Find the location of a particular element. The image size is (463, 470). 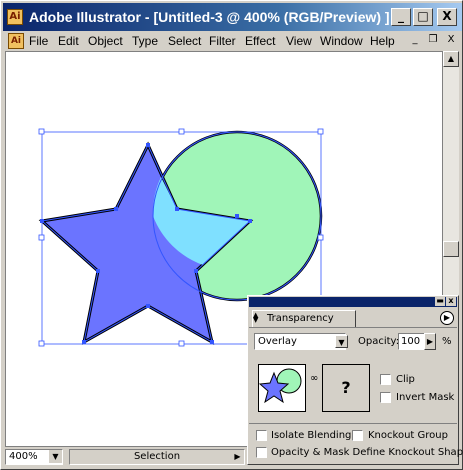

handle-middle-left is located at coordinates (41, 237).